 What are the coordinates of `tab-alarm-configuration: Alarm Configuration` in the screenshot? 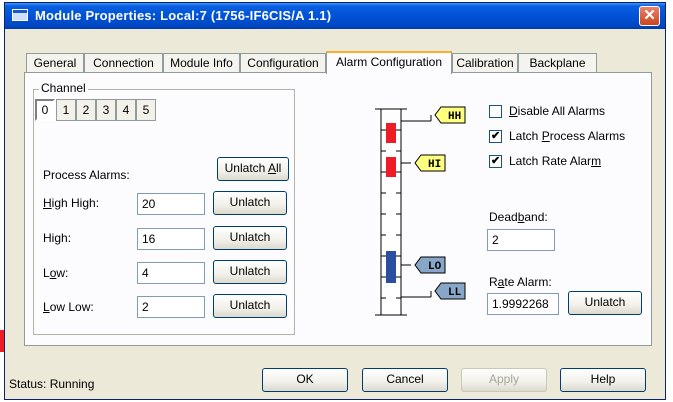 It's located at (389, 62).